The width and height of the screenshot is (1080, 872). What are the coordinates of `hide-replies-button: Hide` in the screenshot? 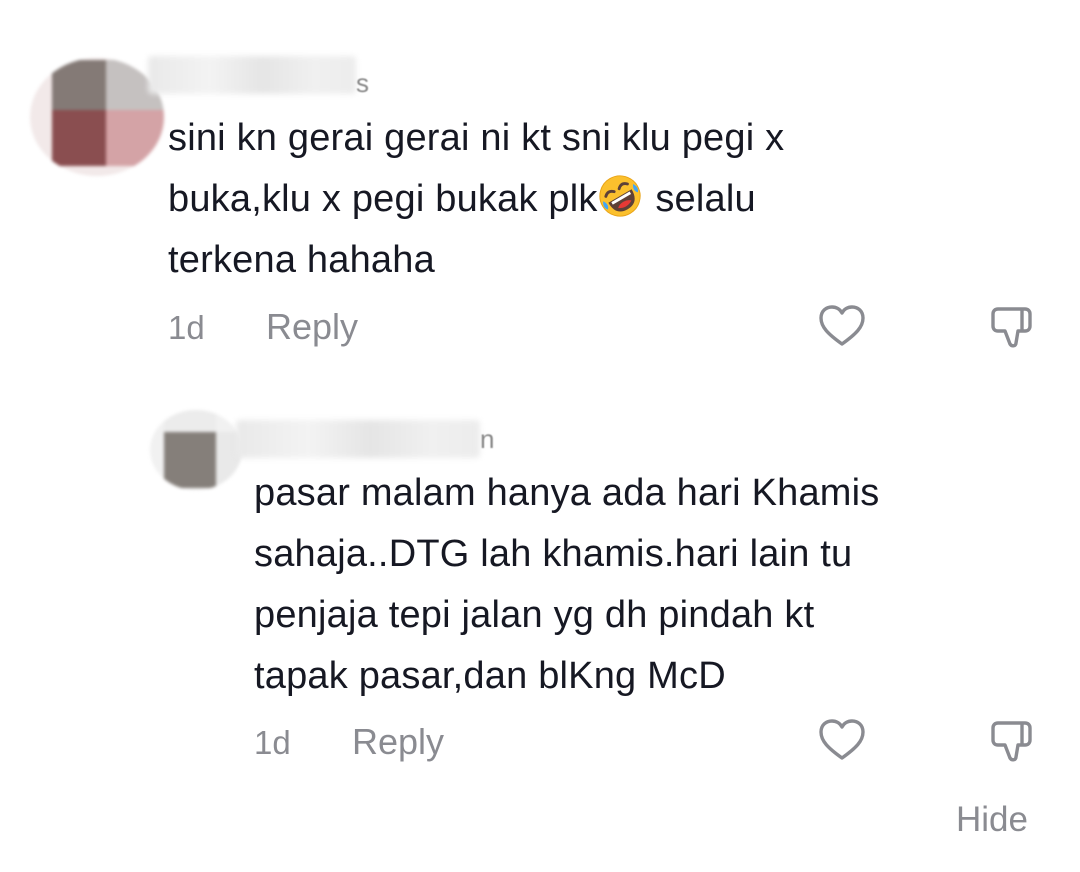 It's located at (992, 820).